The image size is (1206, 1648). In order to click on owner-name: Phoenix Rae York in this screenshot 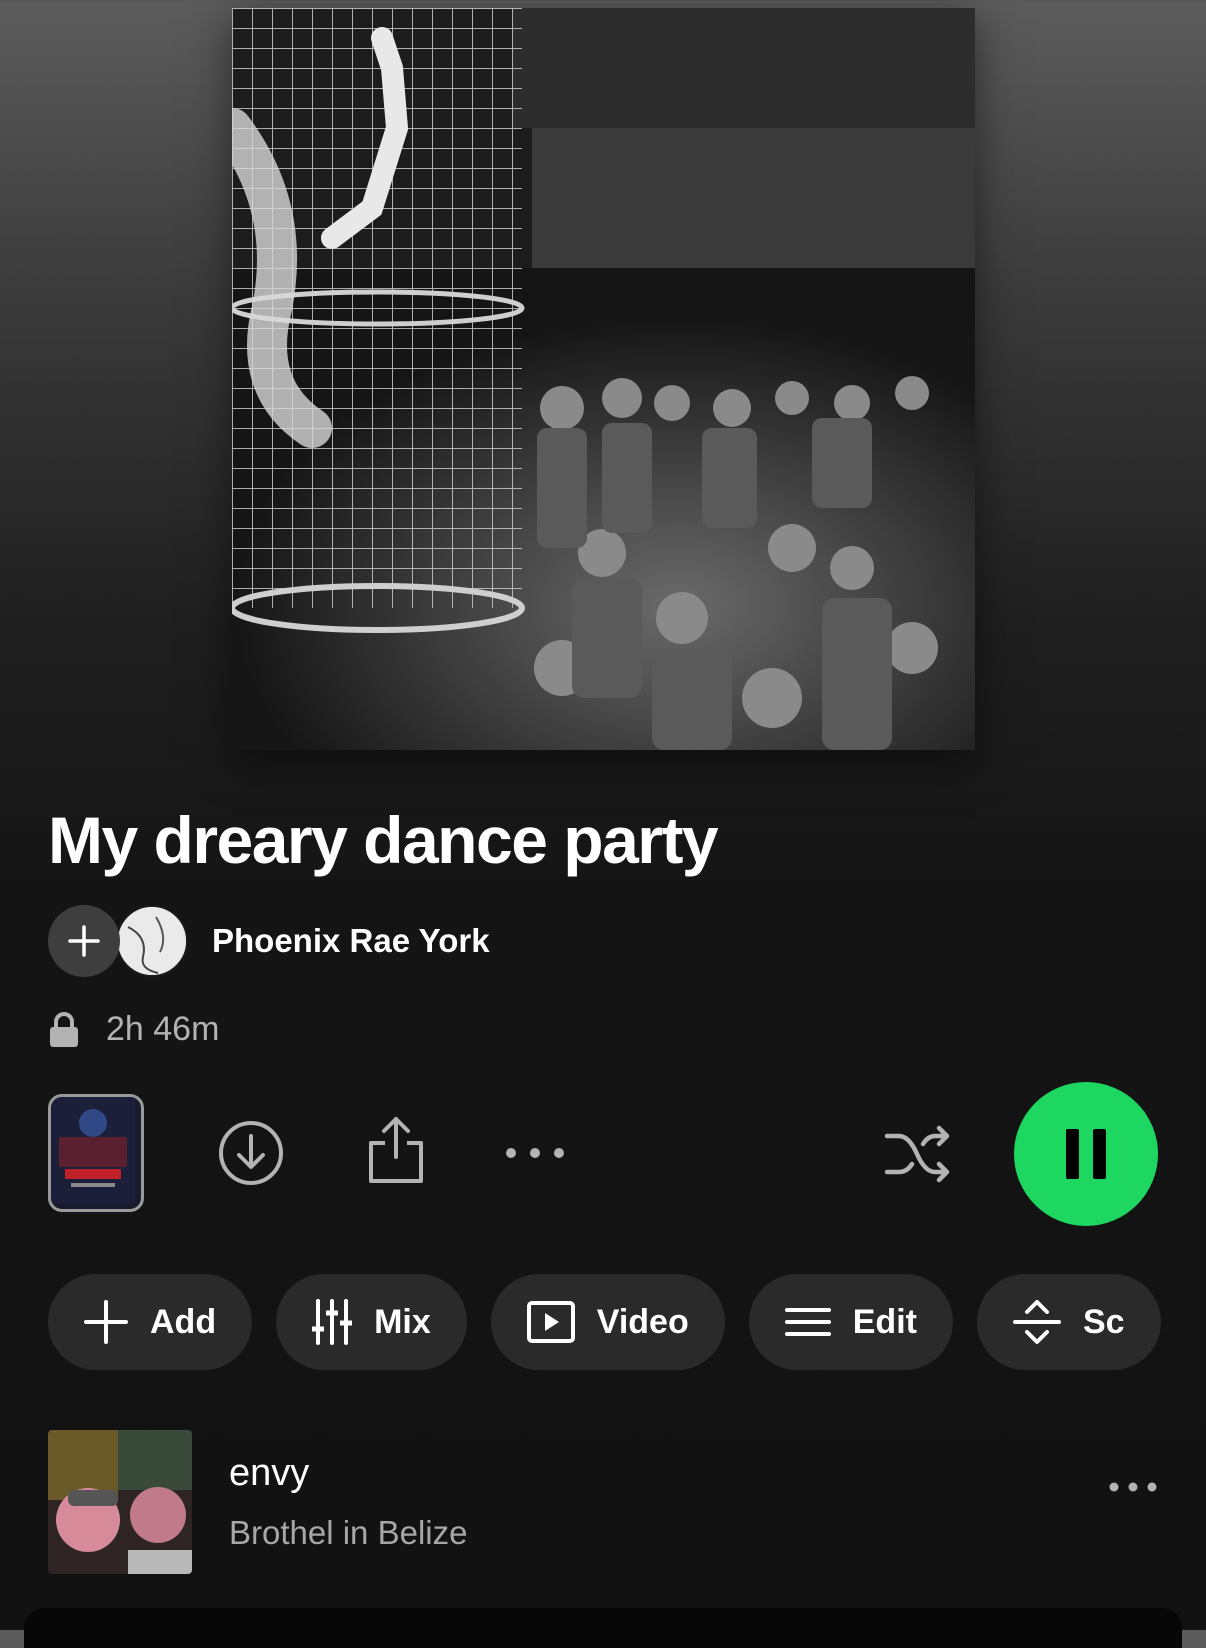, I will do `click(351, 941)`.